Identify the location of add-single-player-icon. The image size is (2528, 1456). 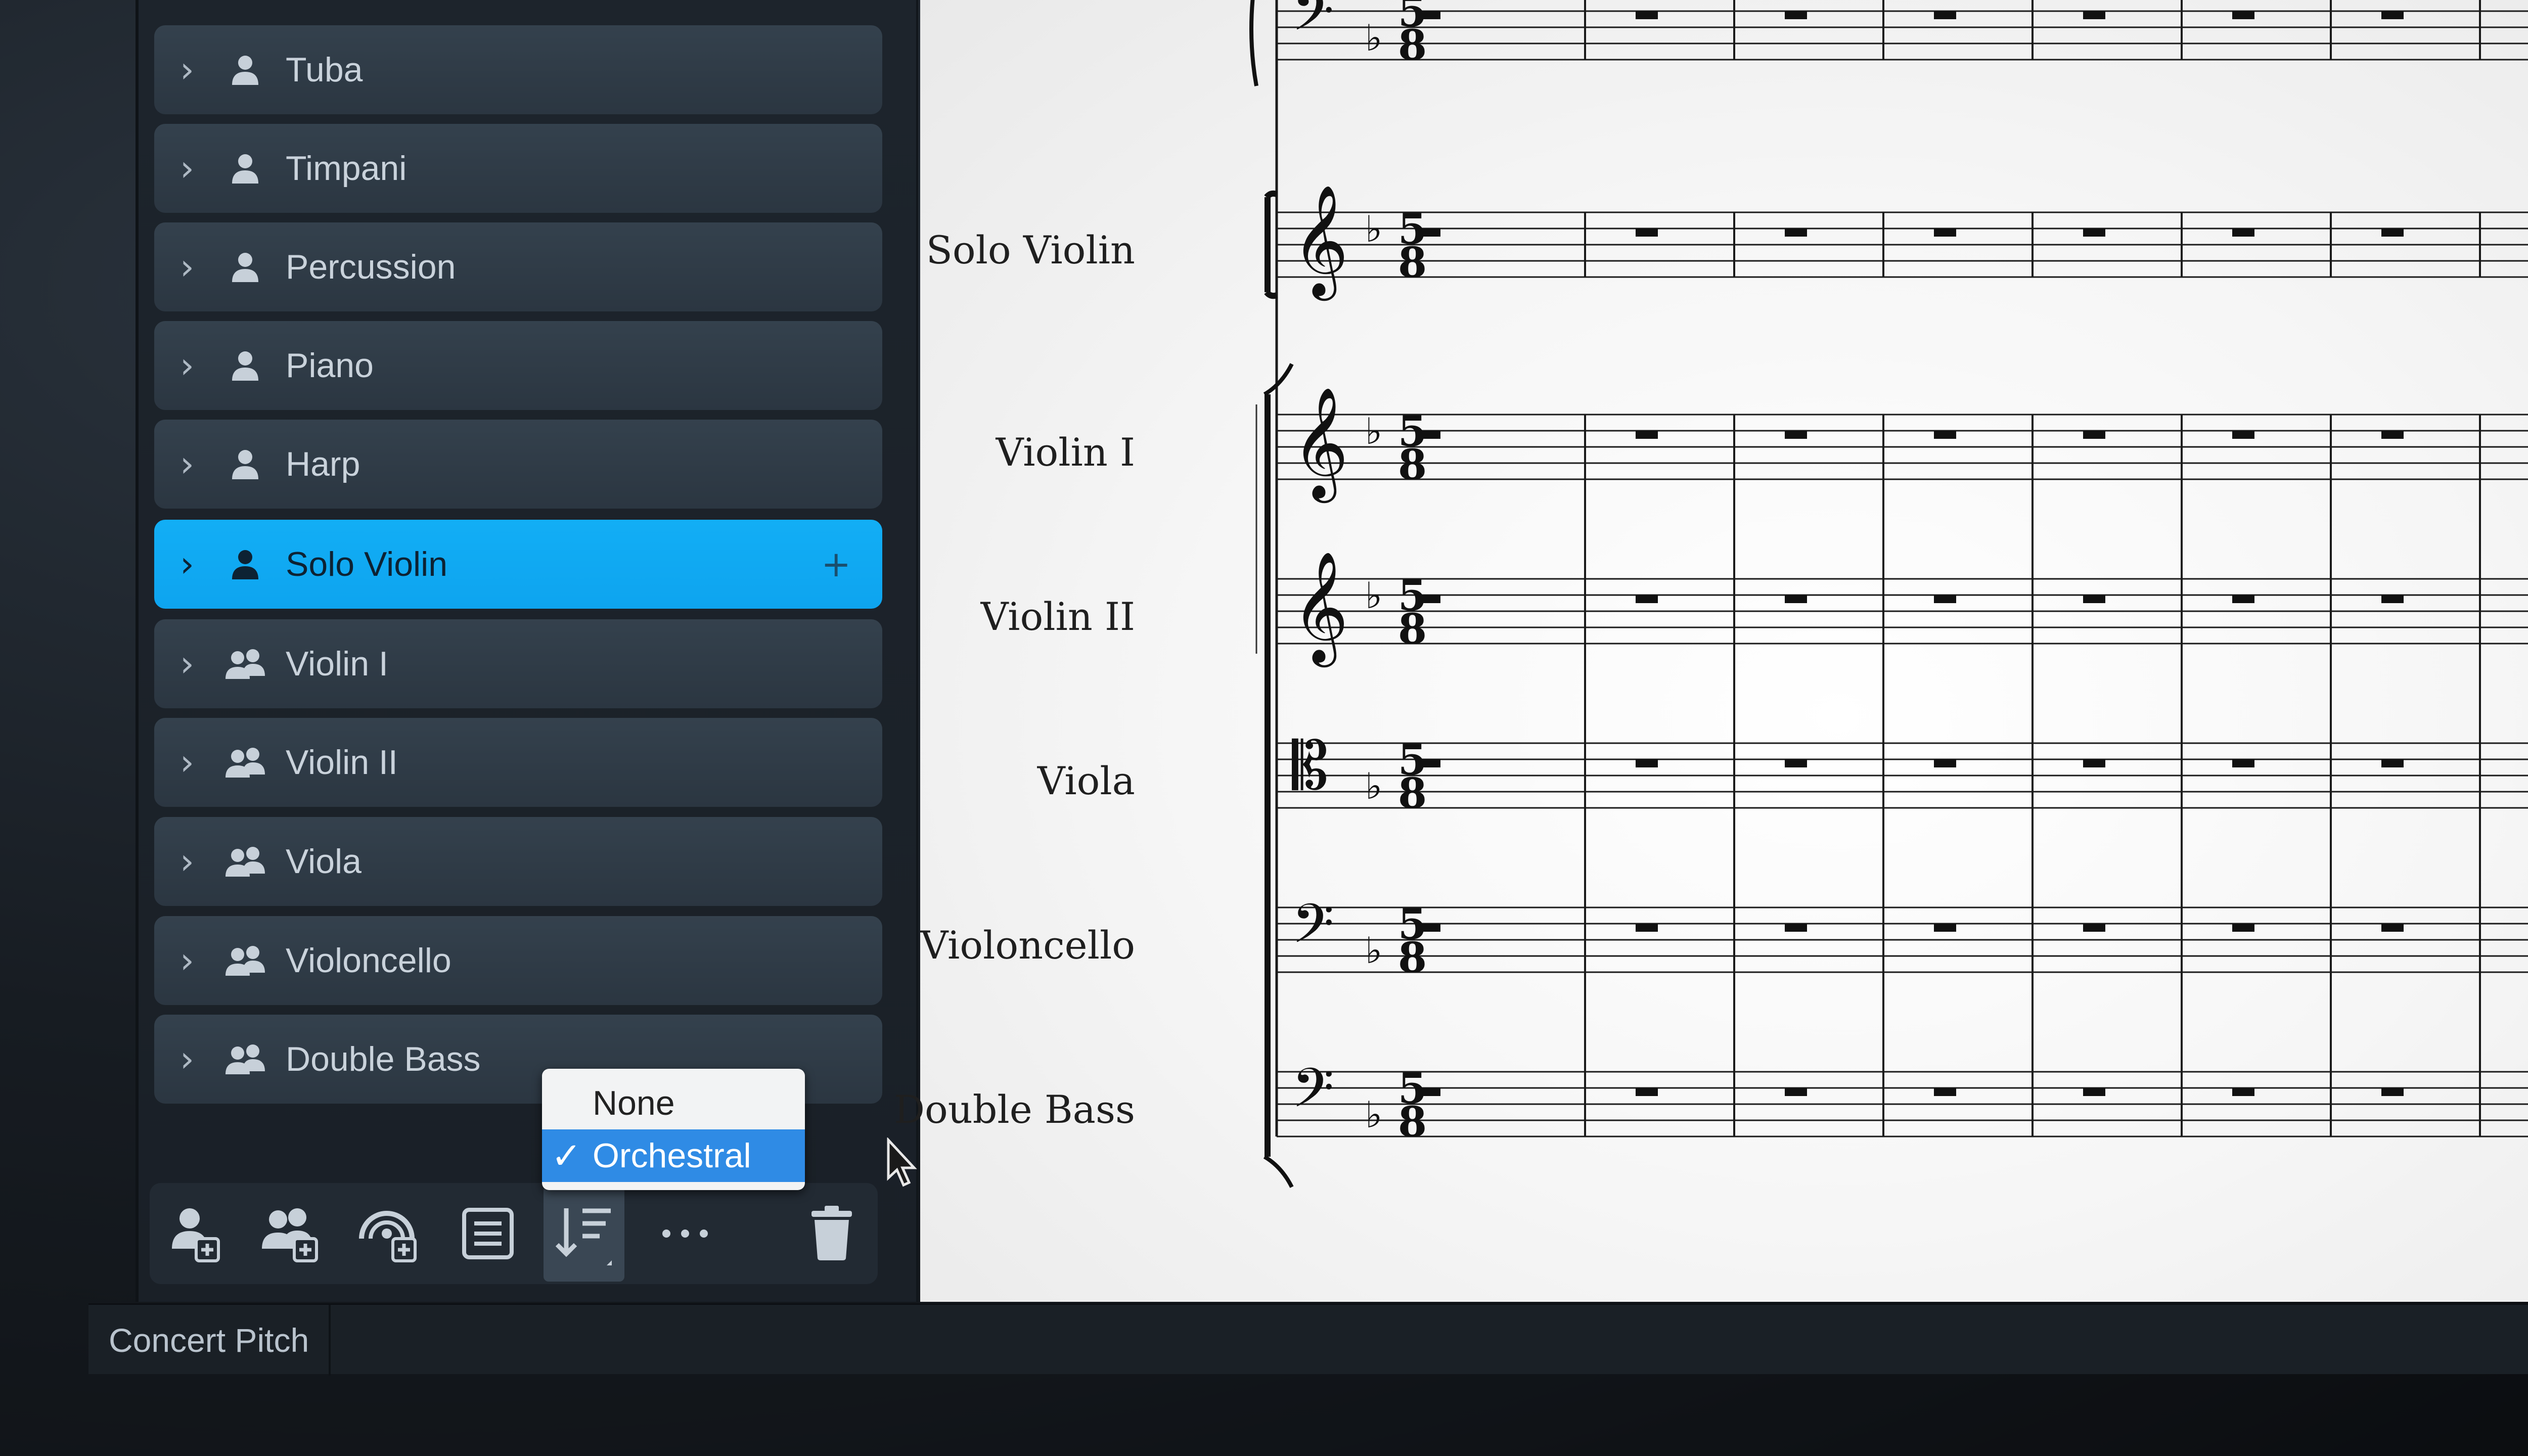
(196, 1235).